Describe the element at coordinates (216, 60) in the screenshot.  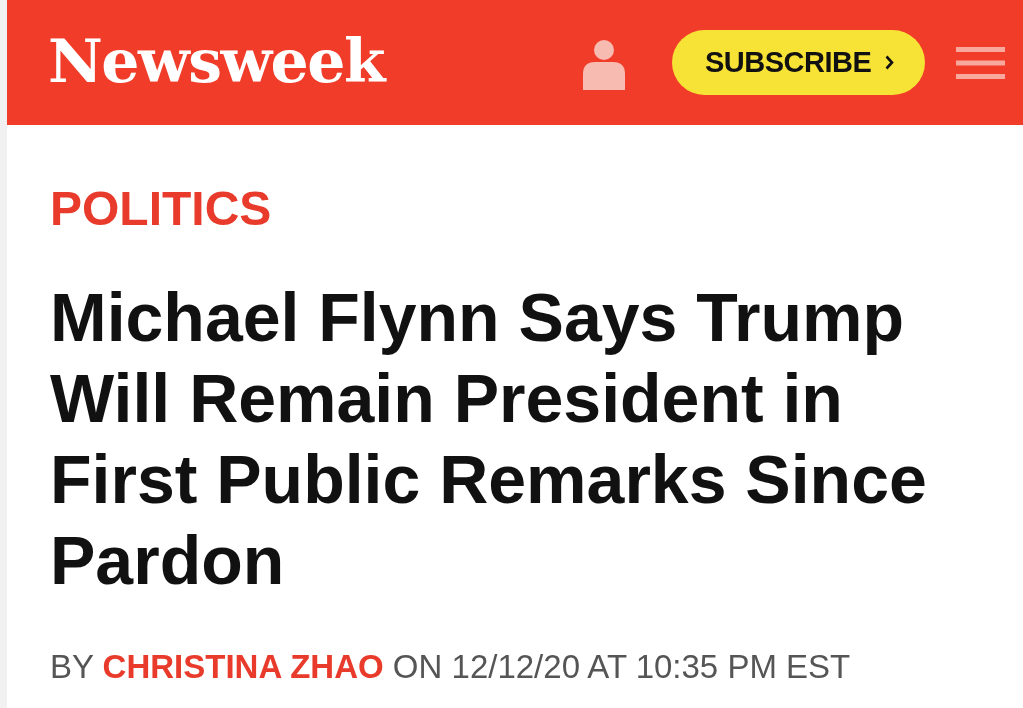
I see `logo: Newsweek` at that location.